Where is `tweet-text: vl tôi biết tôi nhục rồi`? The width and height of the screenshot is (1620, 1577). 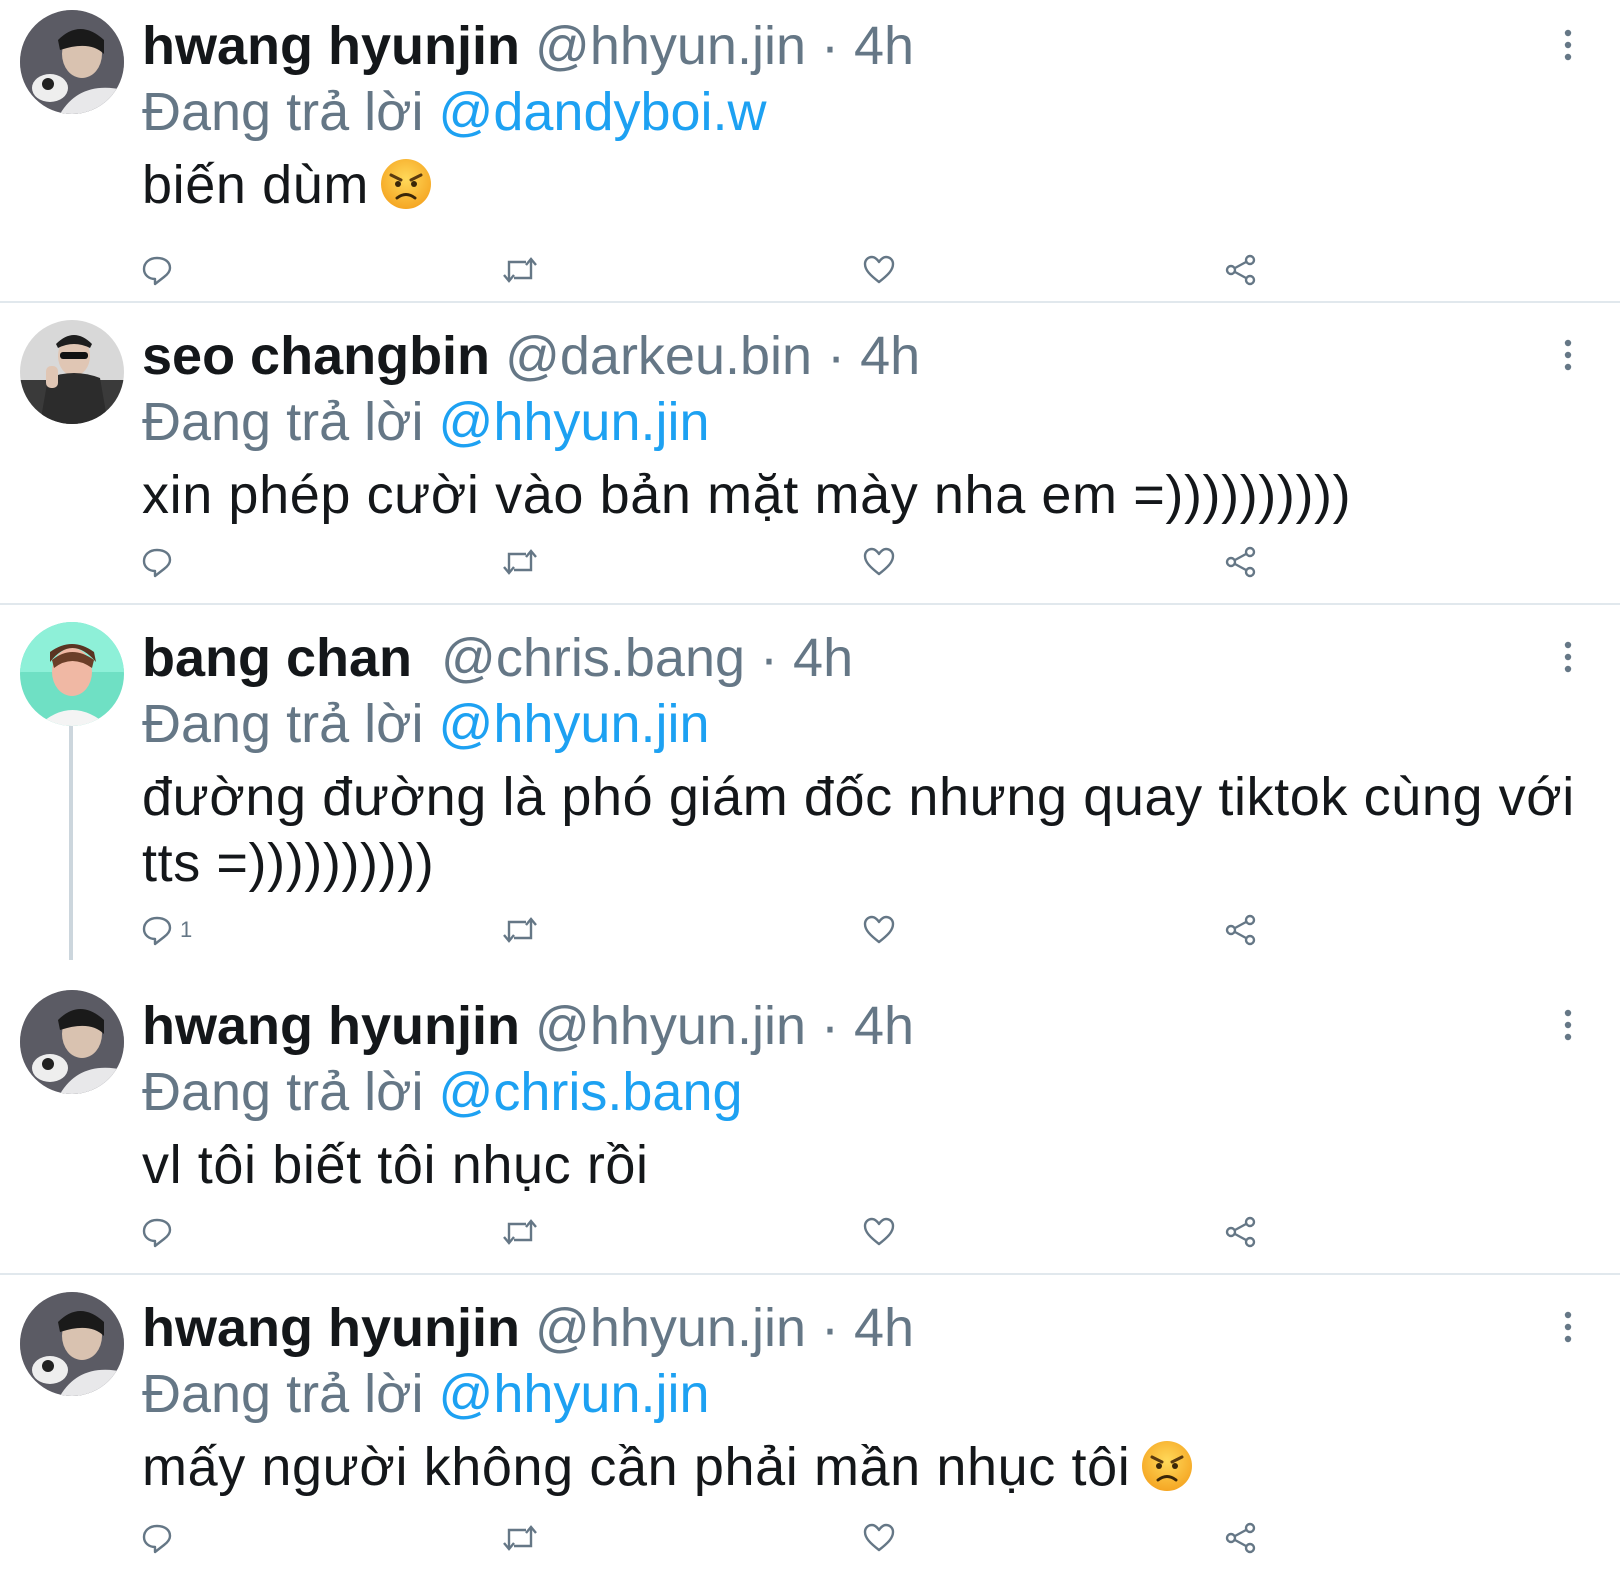
tweet-text: vl tôi biết tôi nhục rồi is located at coordinates (862, 1165).